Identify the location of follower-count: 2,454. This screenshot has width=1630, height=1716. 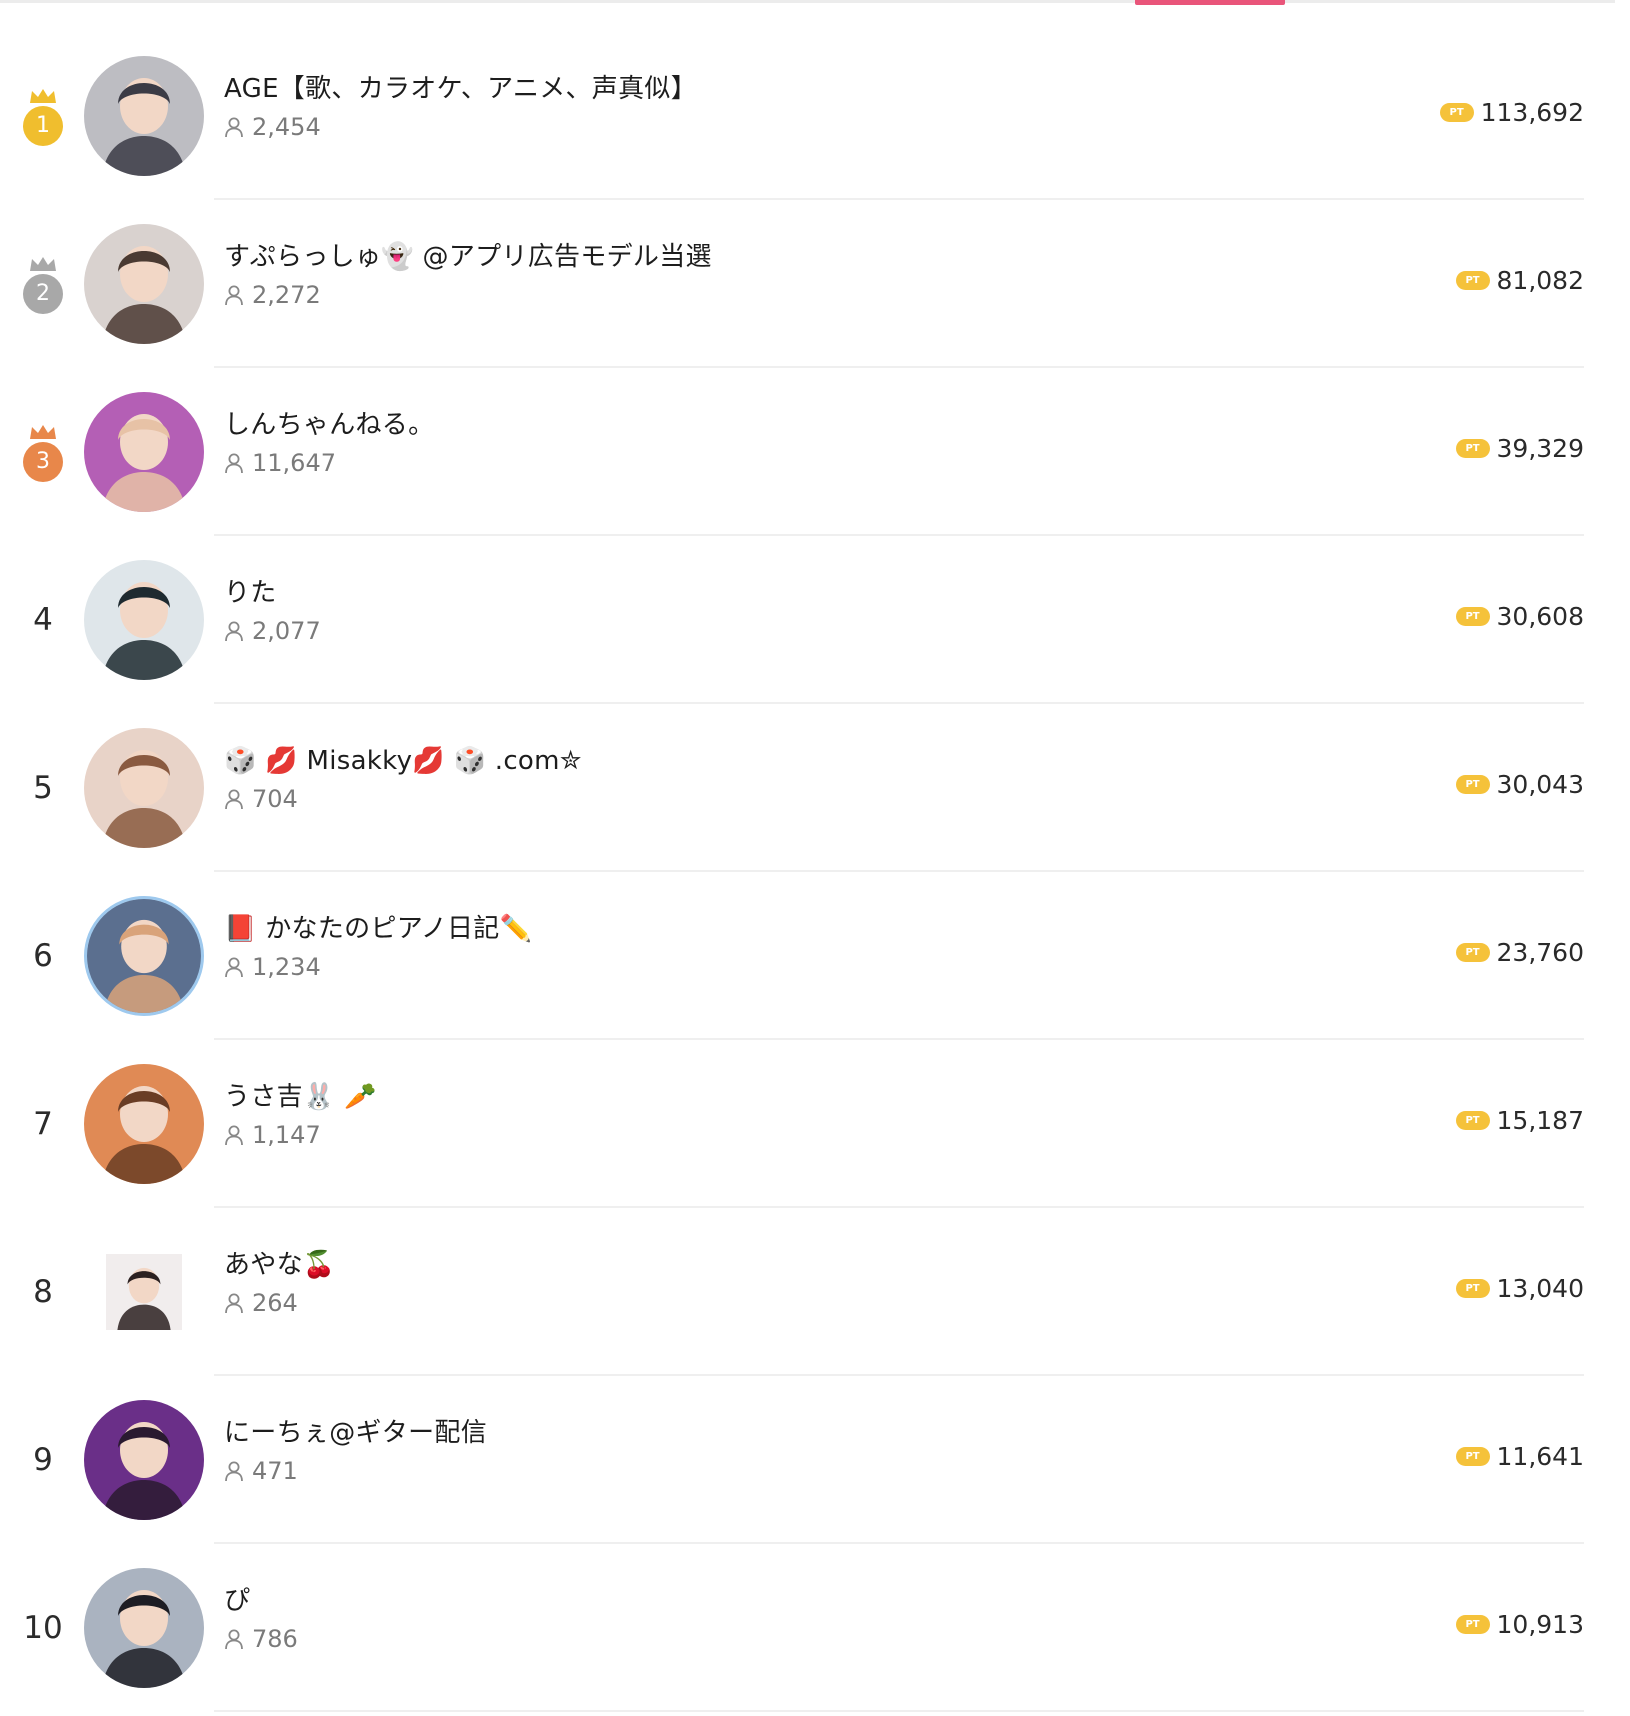
(460, 127).